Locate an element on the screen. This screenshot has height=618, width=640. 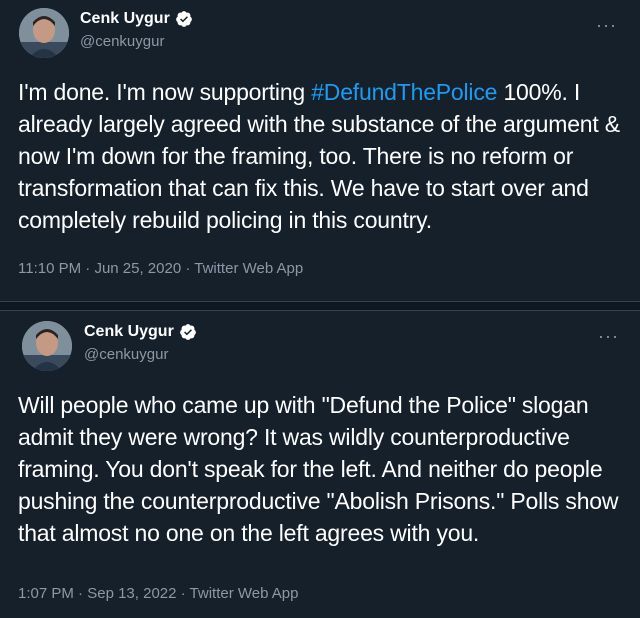
tweet-meta: 1:07 PM · Sep 13, 2022 · Twitter Web App is located at coordinates (158, 593).